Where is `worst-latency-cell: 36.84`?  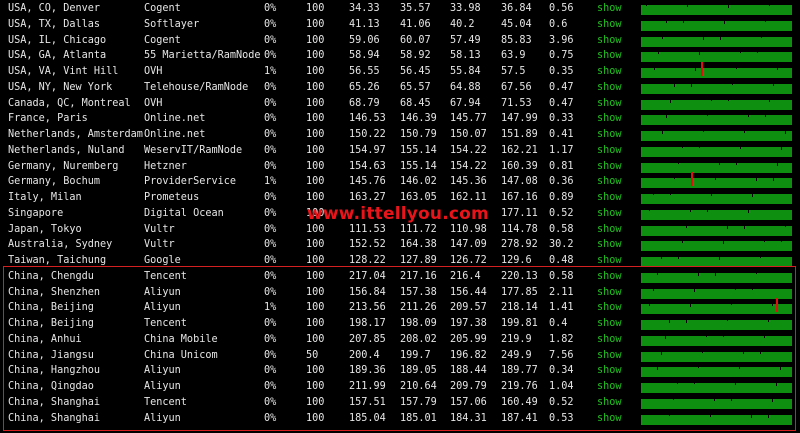 worst-latency-cell: 36.84 is located at coordinates (516, 8).